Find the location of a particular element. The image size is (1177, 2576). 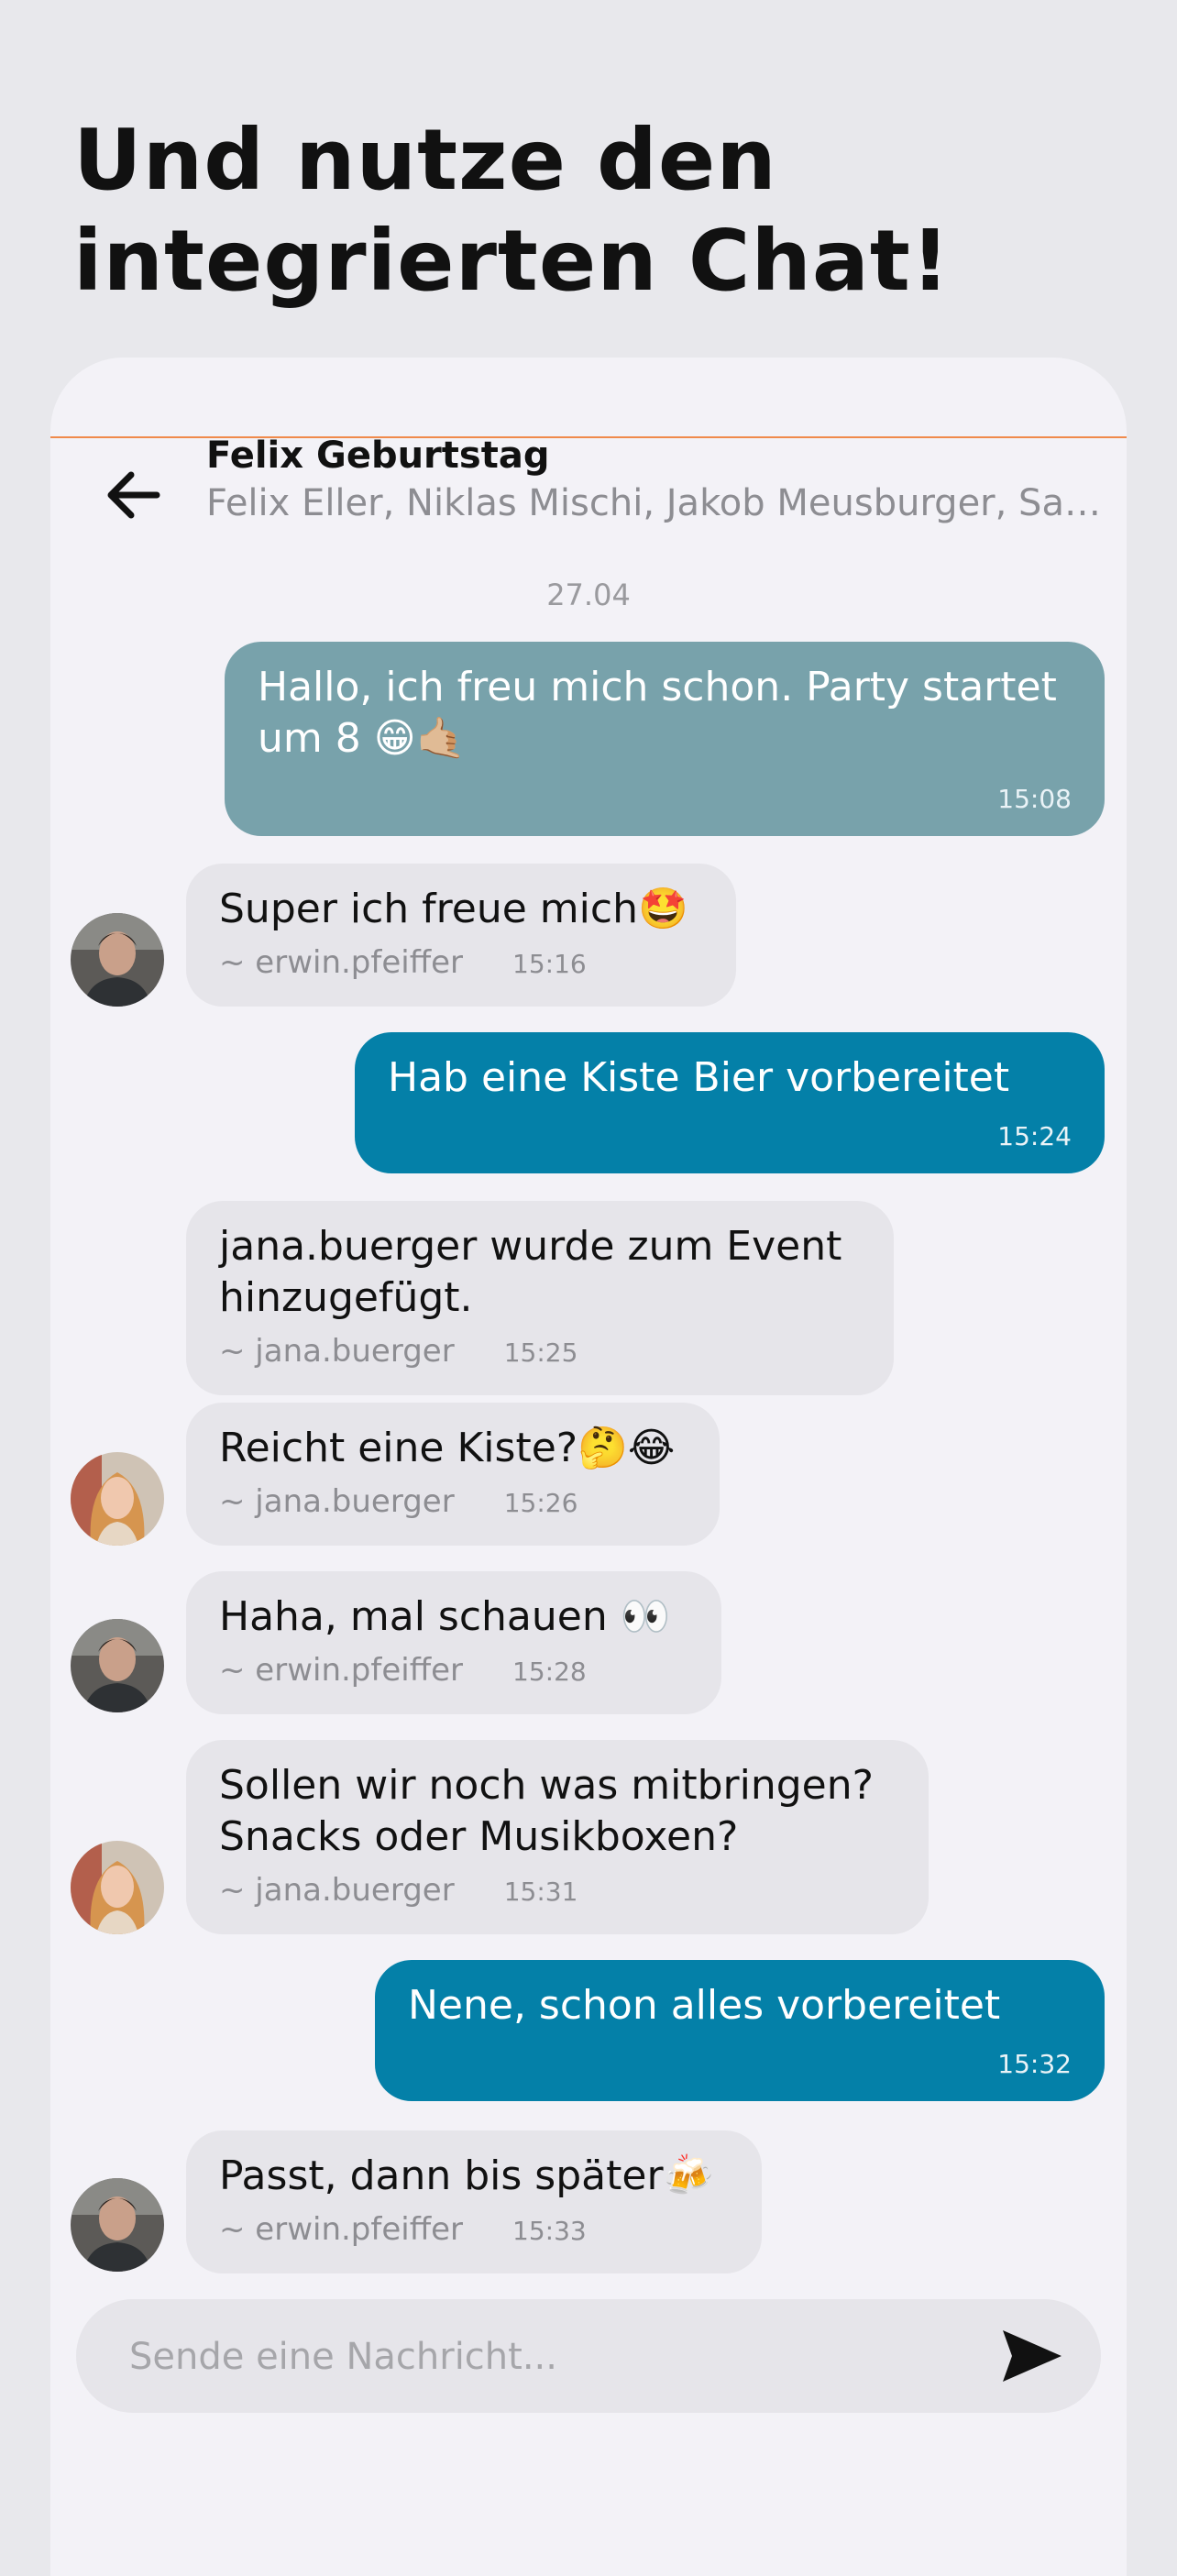

message-meta: ~ jana.buerger 15:25 is located at coordinates (398, 1351).